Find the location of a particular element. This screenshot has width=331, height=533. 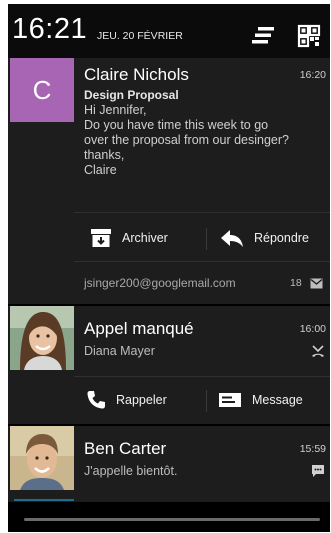

archive-button: Archiver is located at coordinates (129, 238).